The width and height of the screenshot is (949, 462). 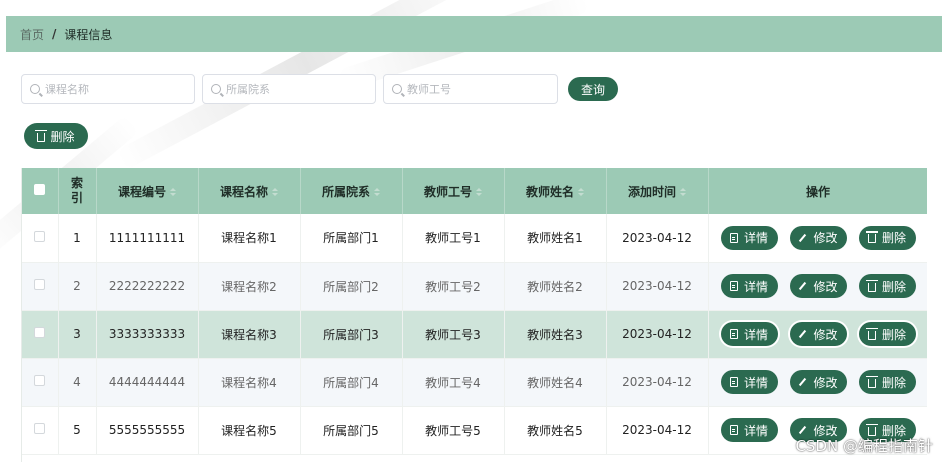 What do you see at coordinates (88, 34) in the screenshot?
I see `breadcrumb-current: 课程信息` at bounding box center [88, 34].